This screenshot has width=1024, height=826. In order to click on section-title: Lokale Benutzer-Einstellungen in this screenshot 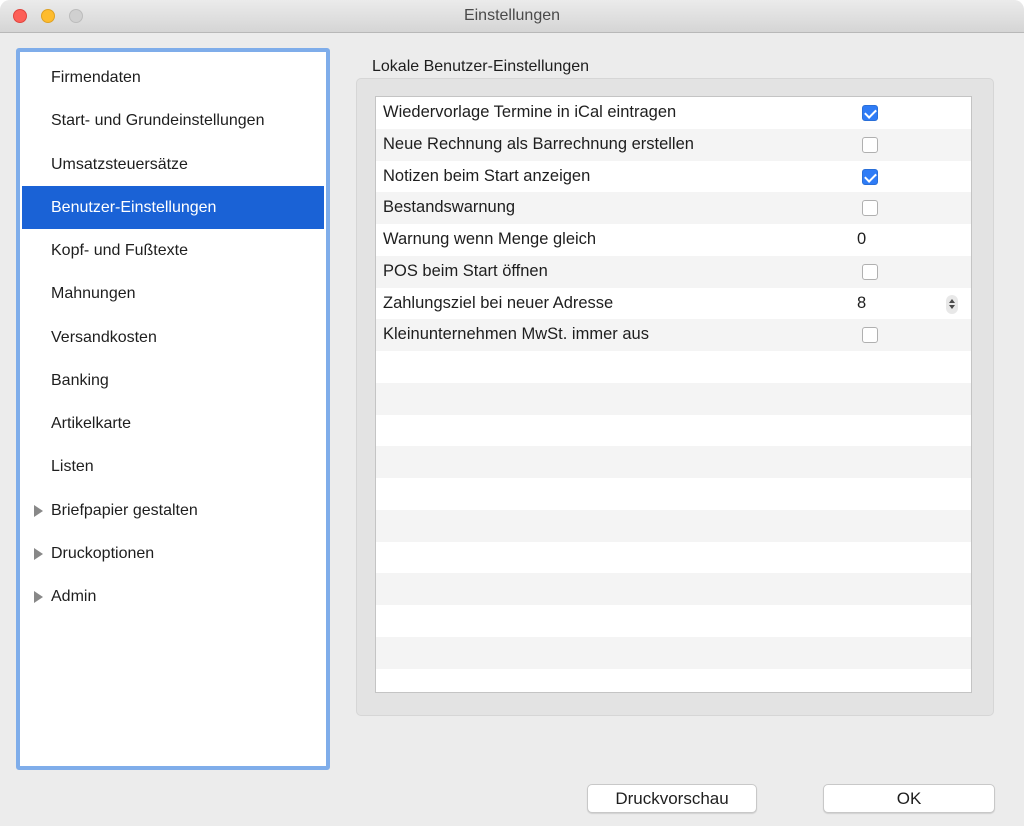, I will do `click(481, 66)`.